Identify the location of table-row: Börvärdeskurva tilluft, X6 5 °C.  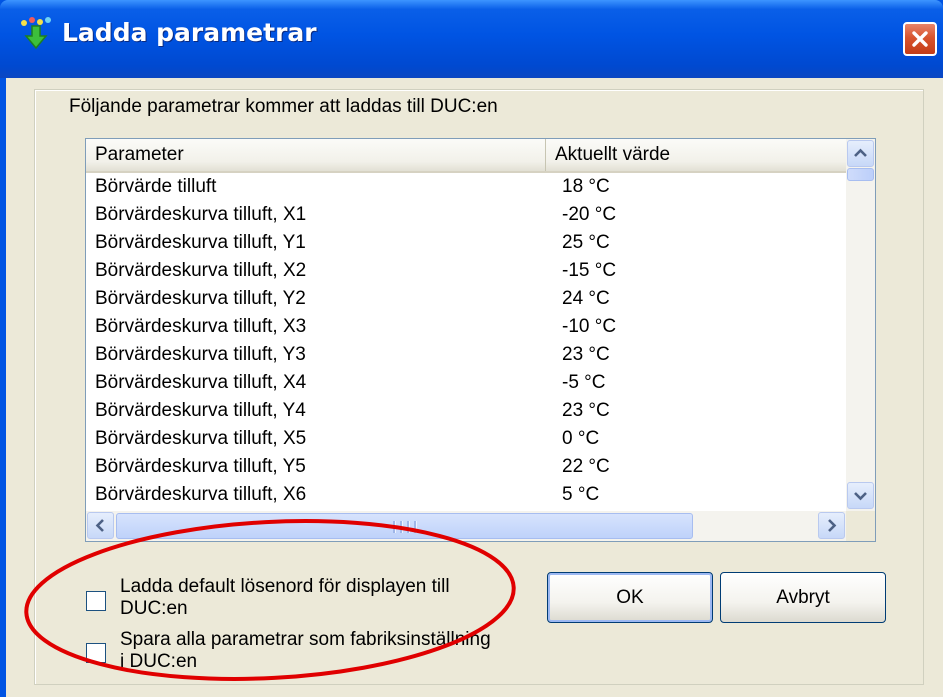
(466, 495).